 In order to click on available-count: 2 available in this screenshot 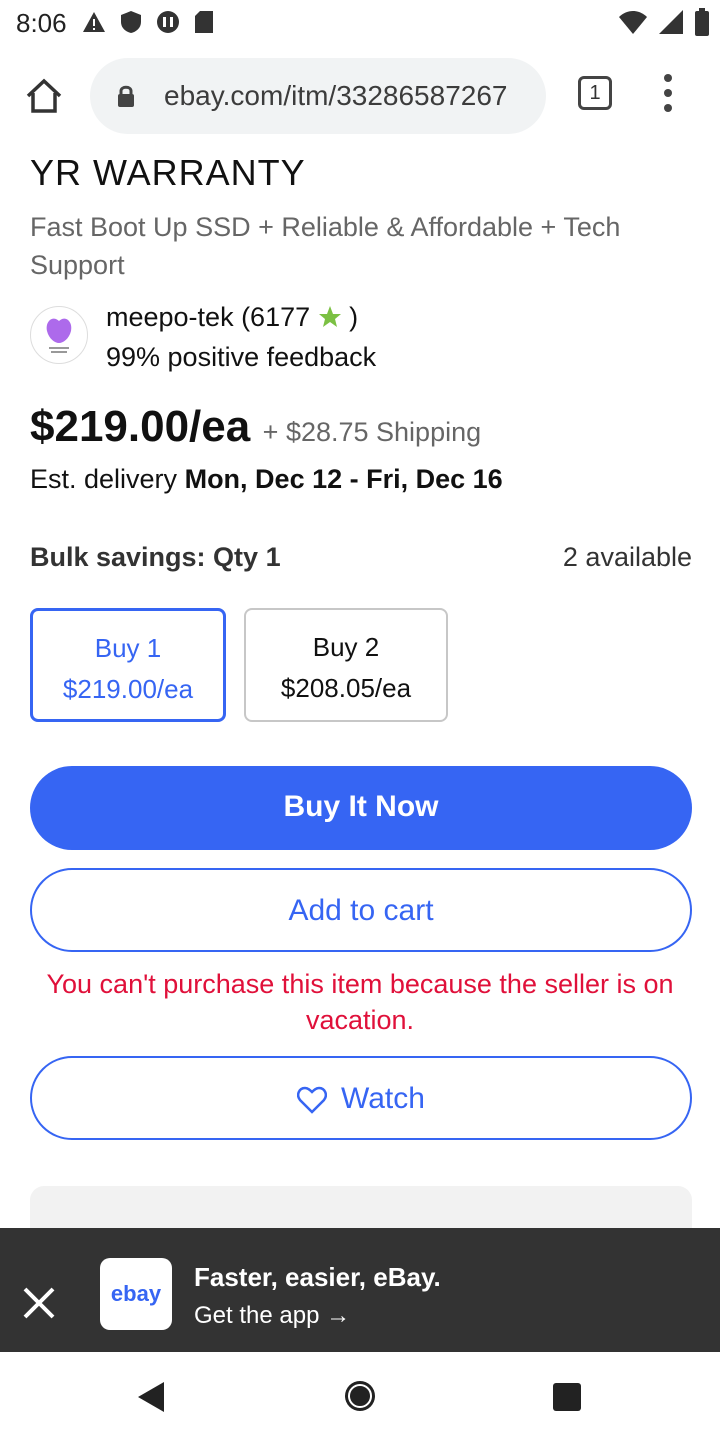, I will do `click(627, 557)`.